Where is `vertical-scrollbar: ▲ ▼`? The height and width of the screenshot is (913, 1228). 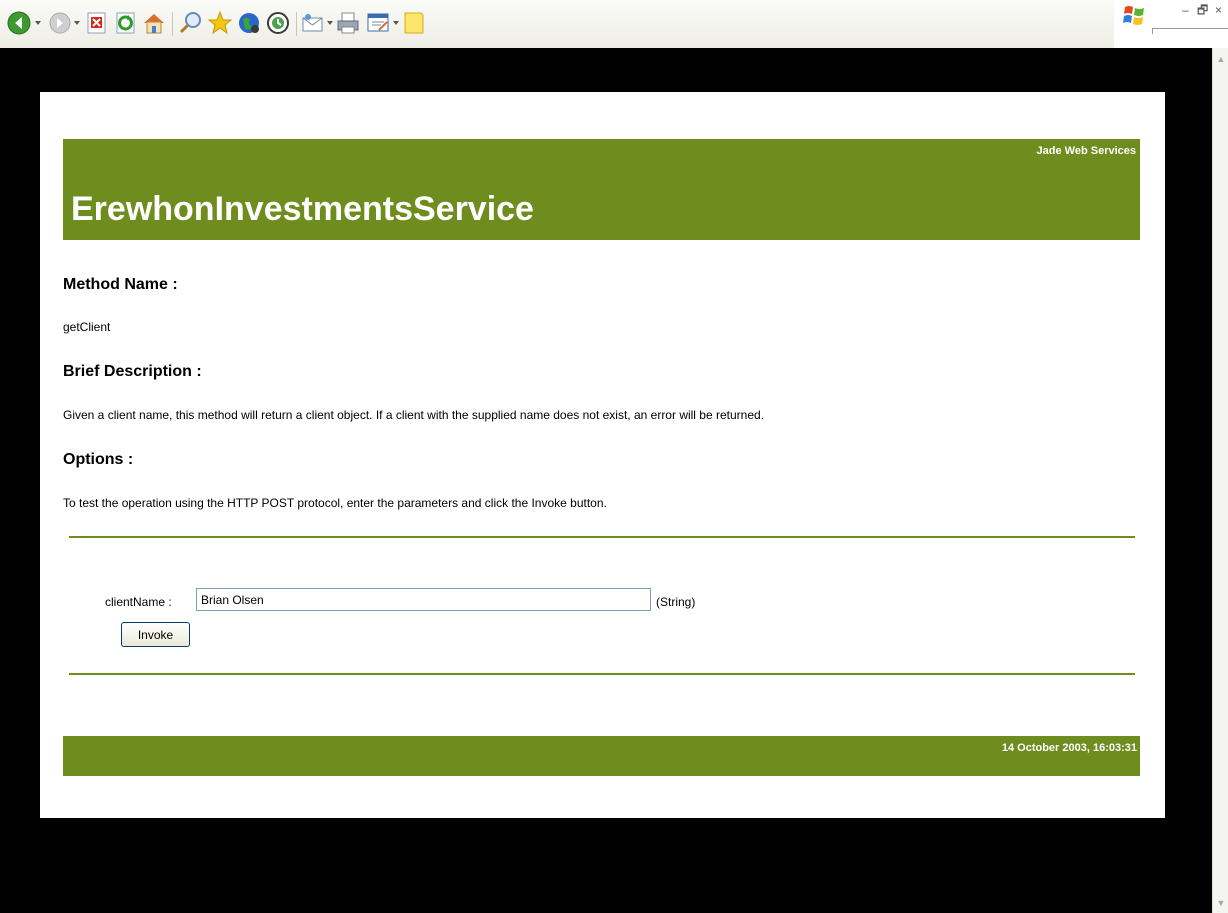 vertical-scrollbar: ▲ ▼ is located at coordinates (1220, 480).